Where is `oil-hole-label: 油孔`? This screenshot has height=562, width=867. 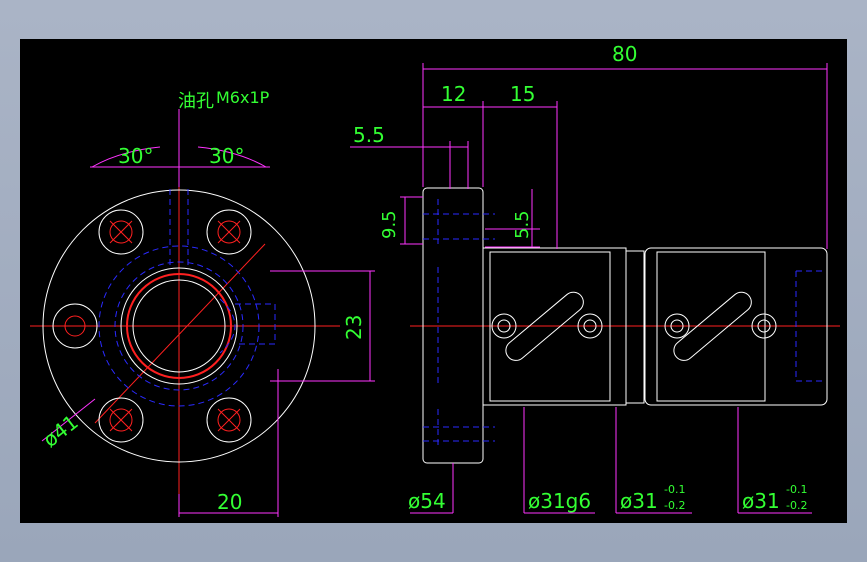 oil-hole-label: 油孔 is located at coordinates (196, 101).